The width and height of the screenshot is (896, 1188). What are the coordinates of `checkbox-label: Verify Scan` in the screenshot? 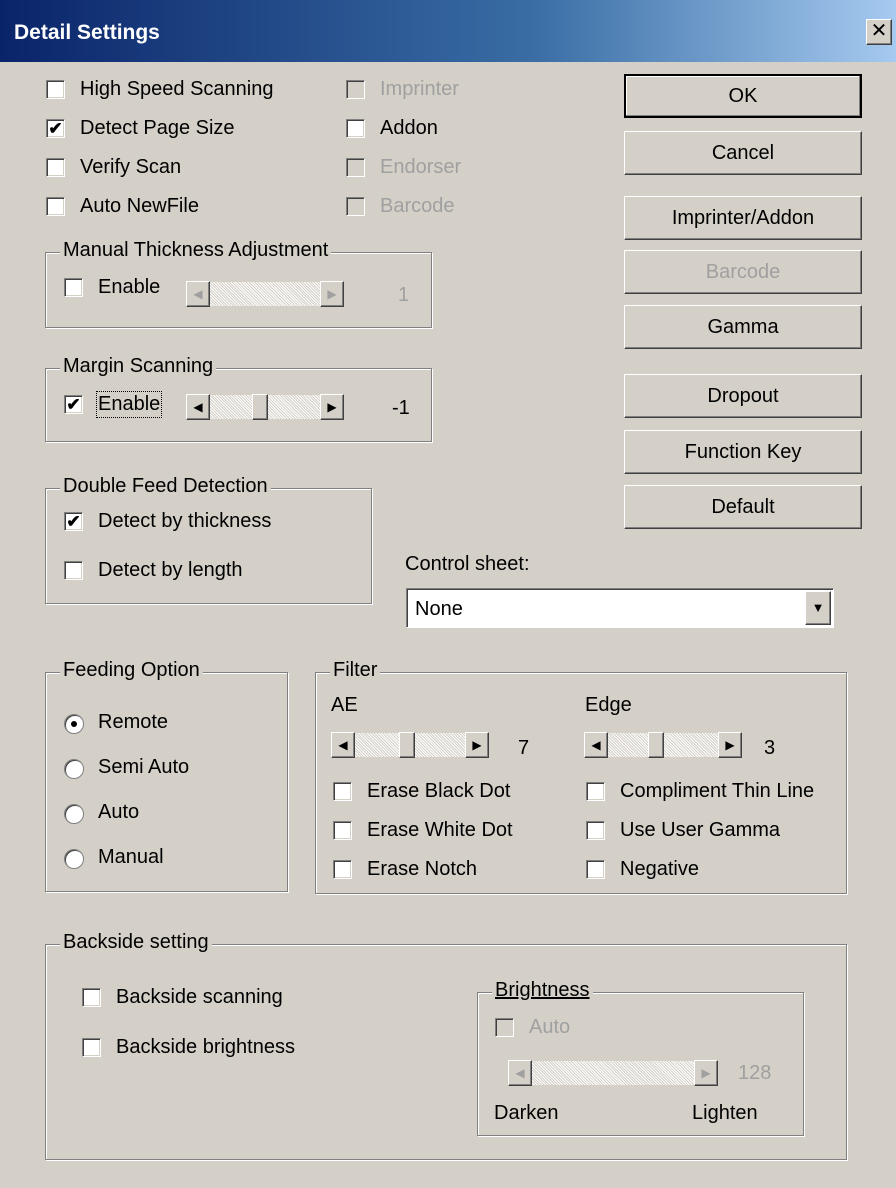 It's located at (131, 167).